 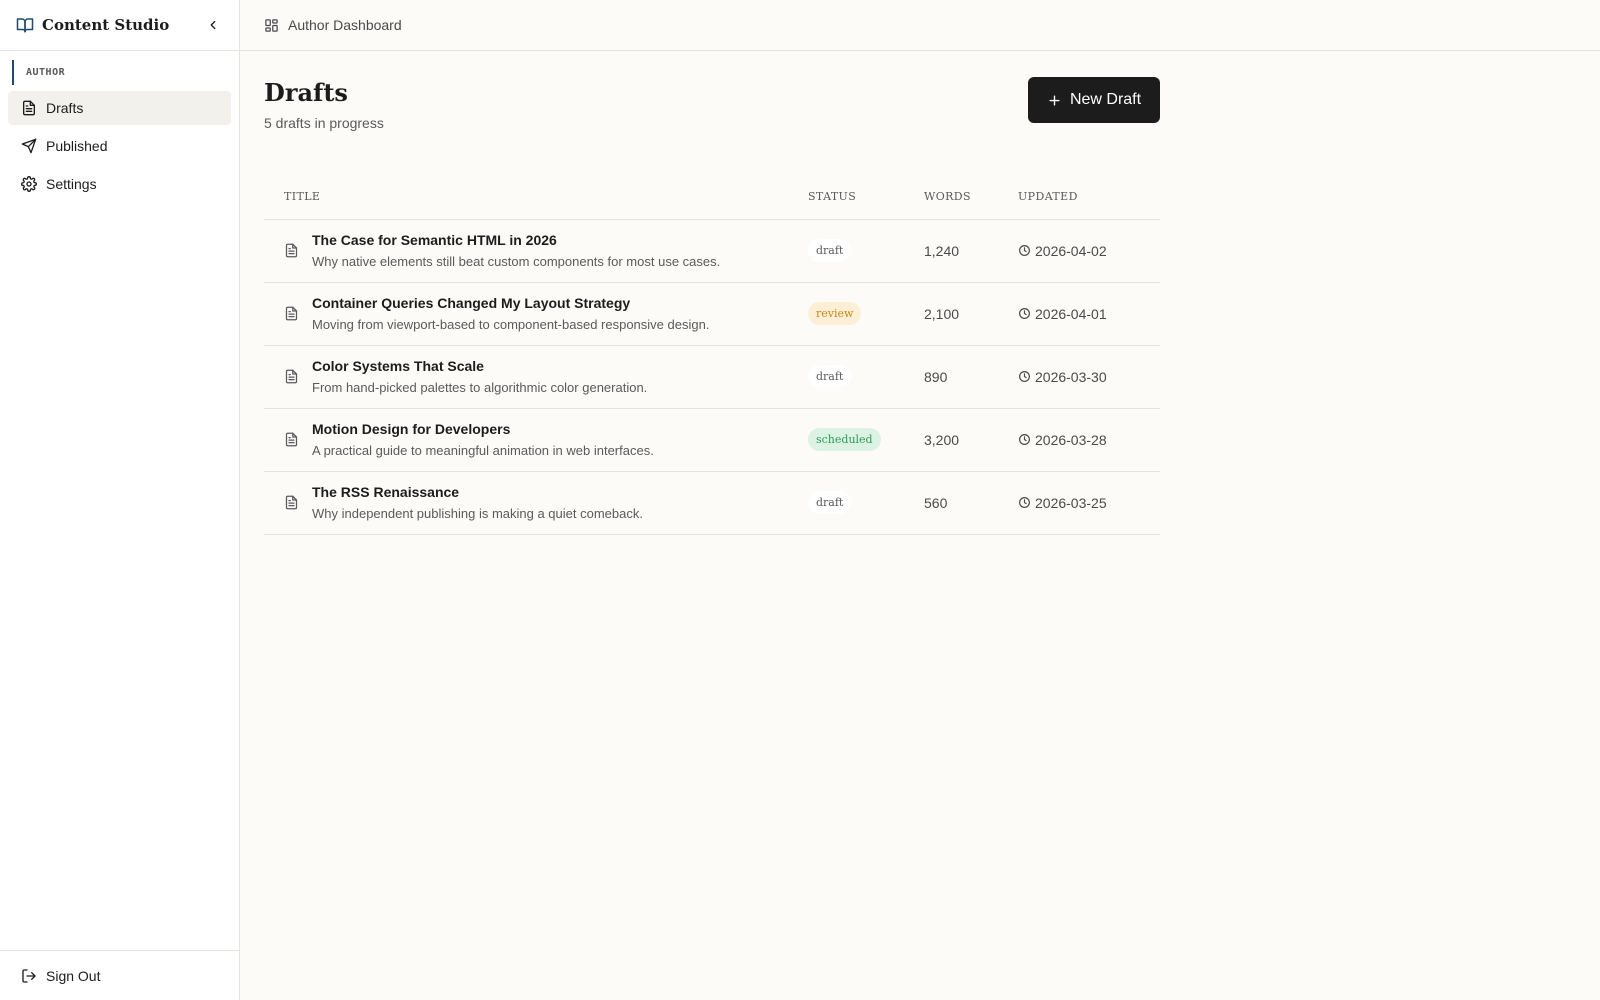 I want to click on send-icon, so click(x=29, y=146).